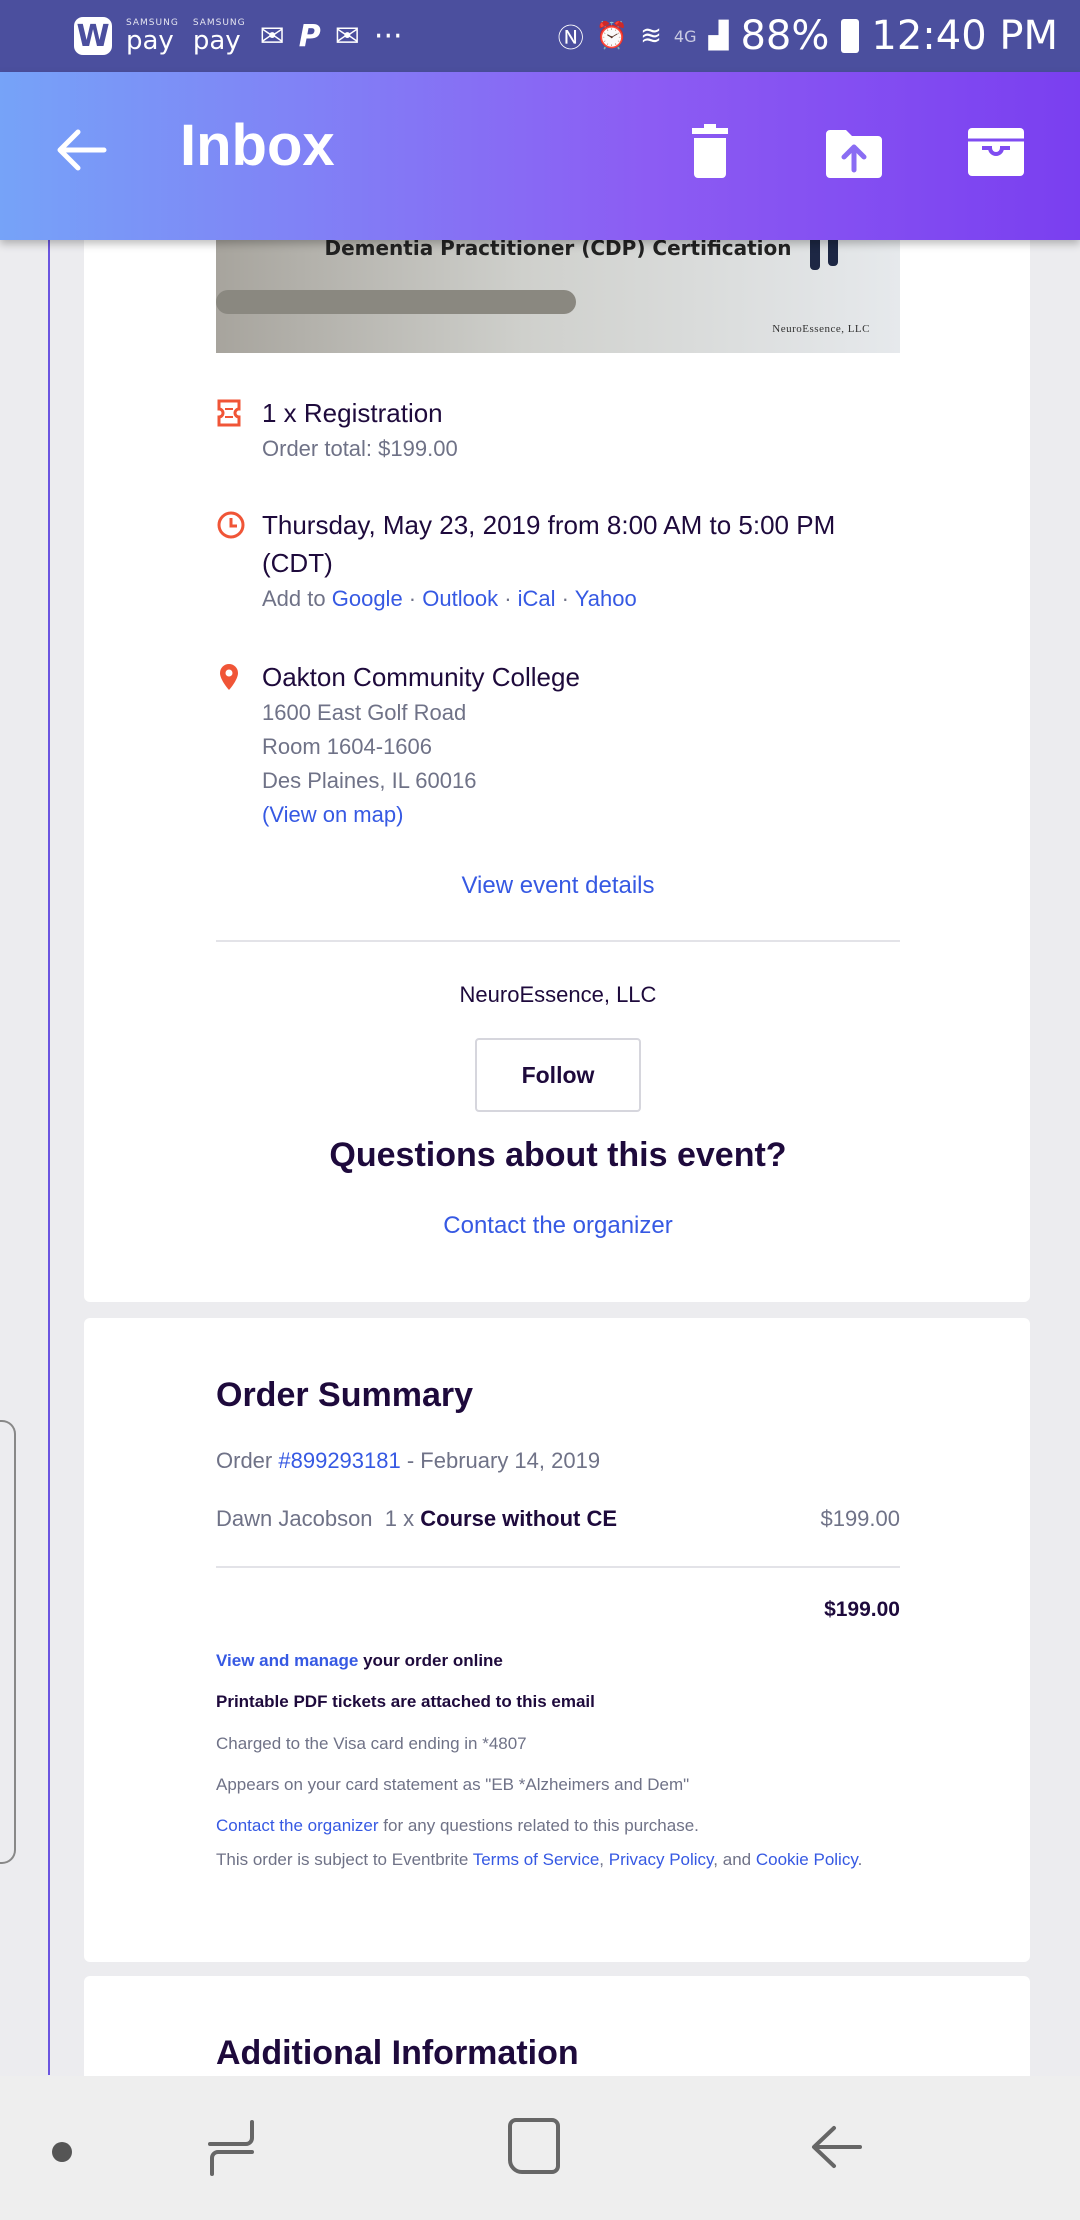 The width and height of the screenshot is (1080, 2220). I want to click on venue-name: Oakton Community College, so click(421, 677).